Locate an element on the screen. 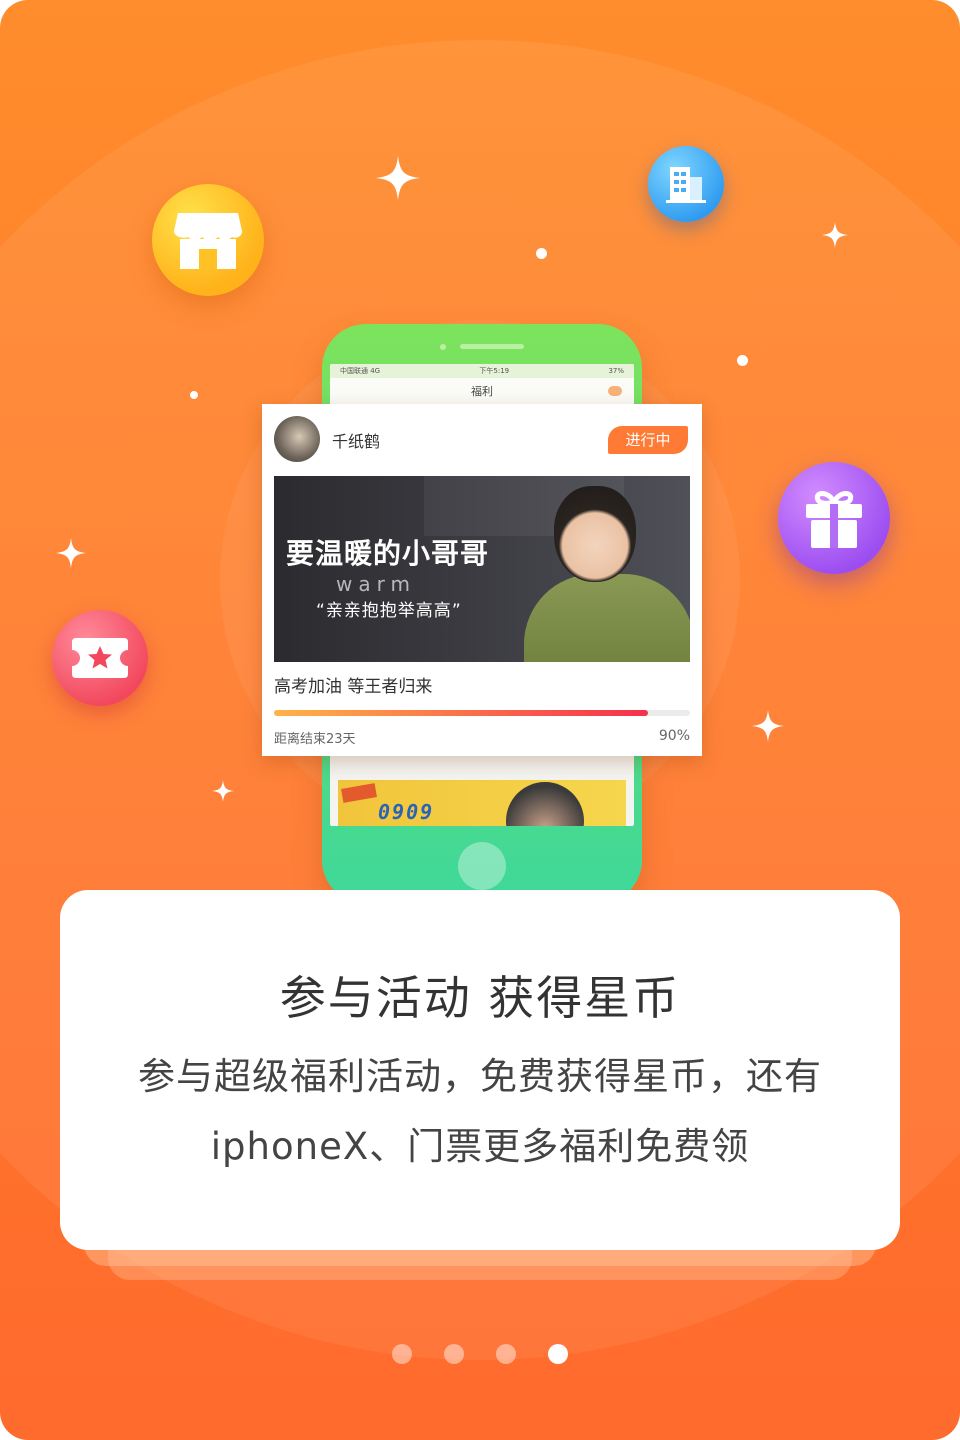 The image size is (960, 1440). progress-bar is located at coordinates (482, 713).